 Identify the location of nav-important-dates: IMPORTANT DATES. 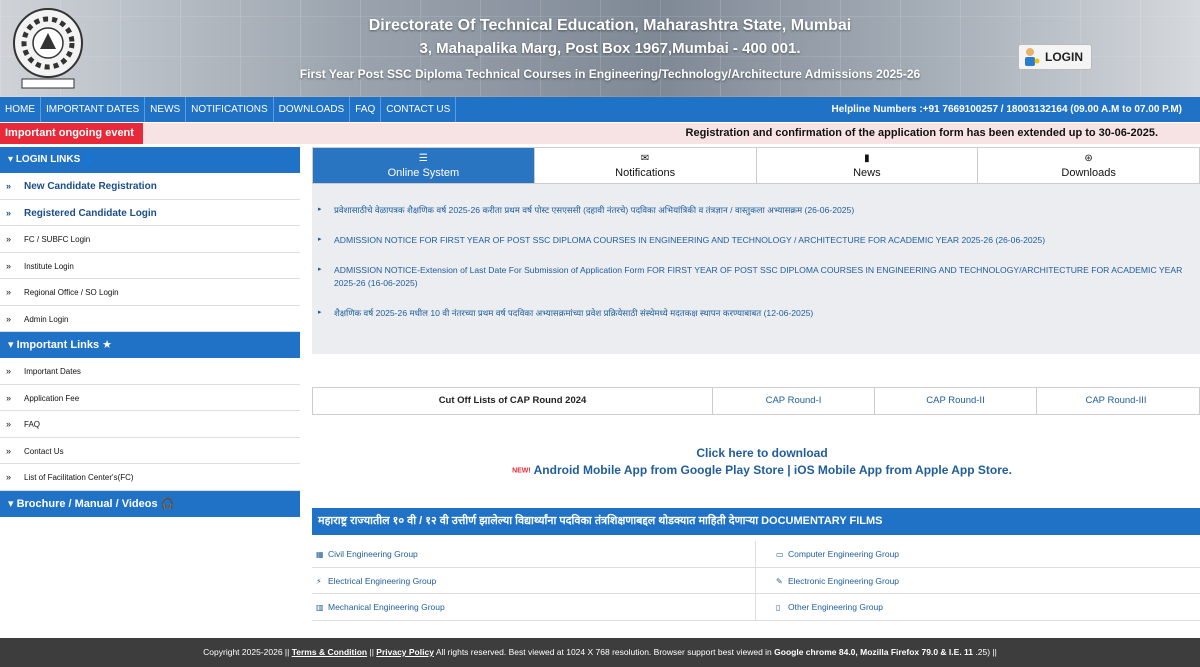
(93, 109).